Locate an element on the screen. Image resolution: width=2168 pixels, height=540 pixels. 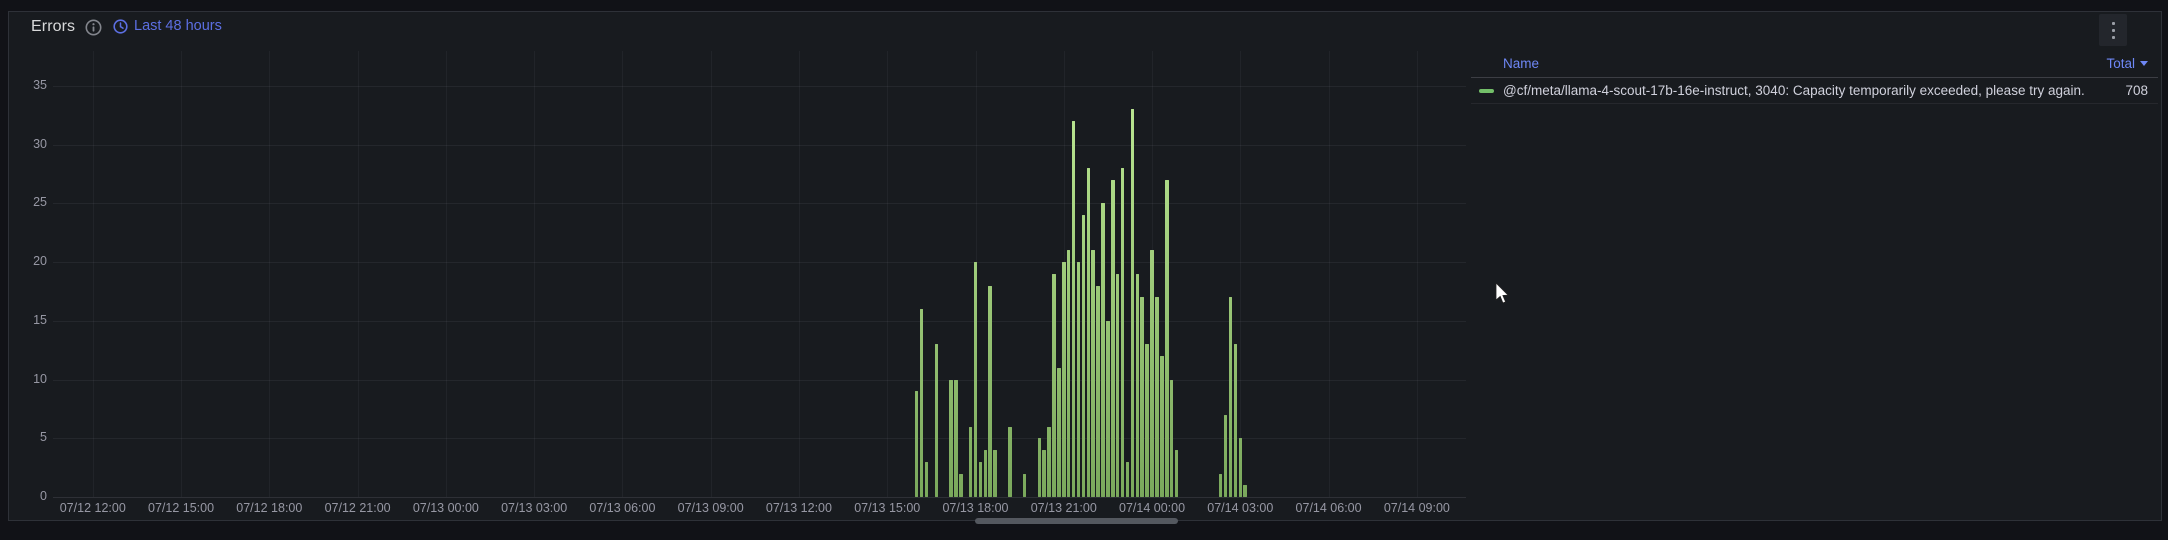
y-axis-tick-label: 15 is located at coordinates (40, 319).